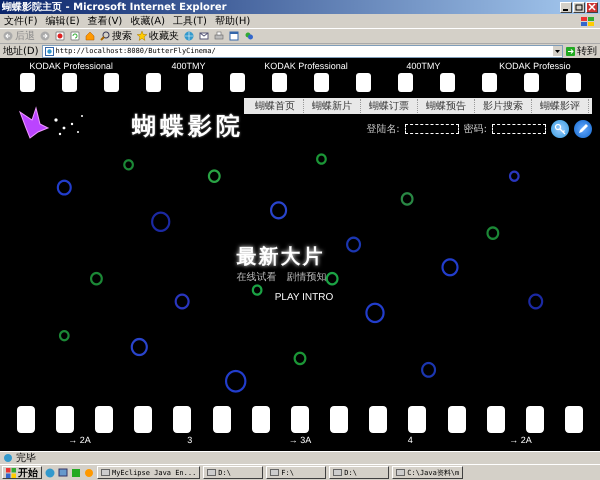  I want to click on login-button, so click(560, 129).